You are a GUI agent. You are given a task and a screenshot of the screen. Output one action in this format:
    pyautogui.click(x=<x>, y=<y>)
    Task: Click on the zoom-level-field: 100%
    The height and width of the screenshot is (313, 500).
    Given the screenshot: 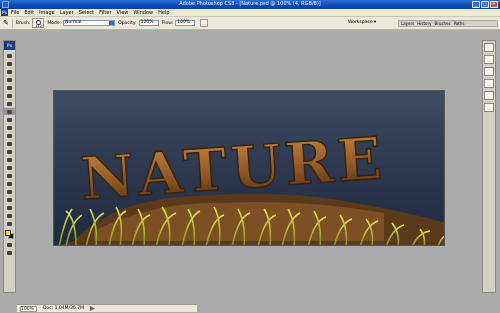 What is the action you would take?
    pyautogui.click(x=28, y=308)
    